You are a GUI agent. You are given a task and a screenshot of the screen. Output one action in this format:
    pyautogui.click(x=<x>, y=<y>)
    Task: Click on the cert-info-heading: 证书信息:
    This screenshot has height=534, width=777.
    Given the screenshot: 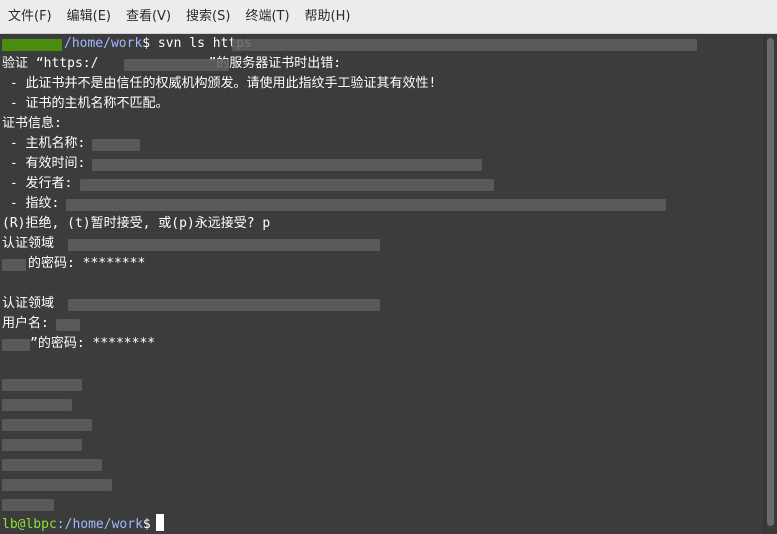 What is the action you would take?
    pyautogui.click(x=32, y=123)
    